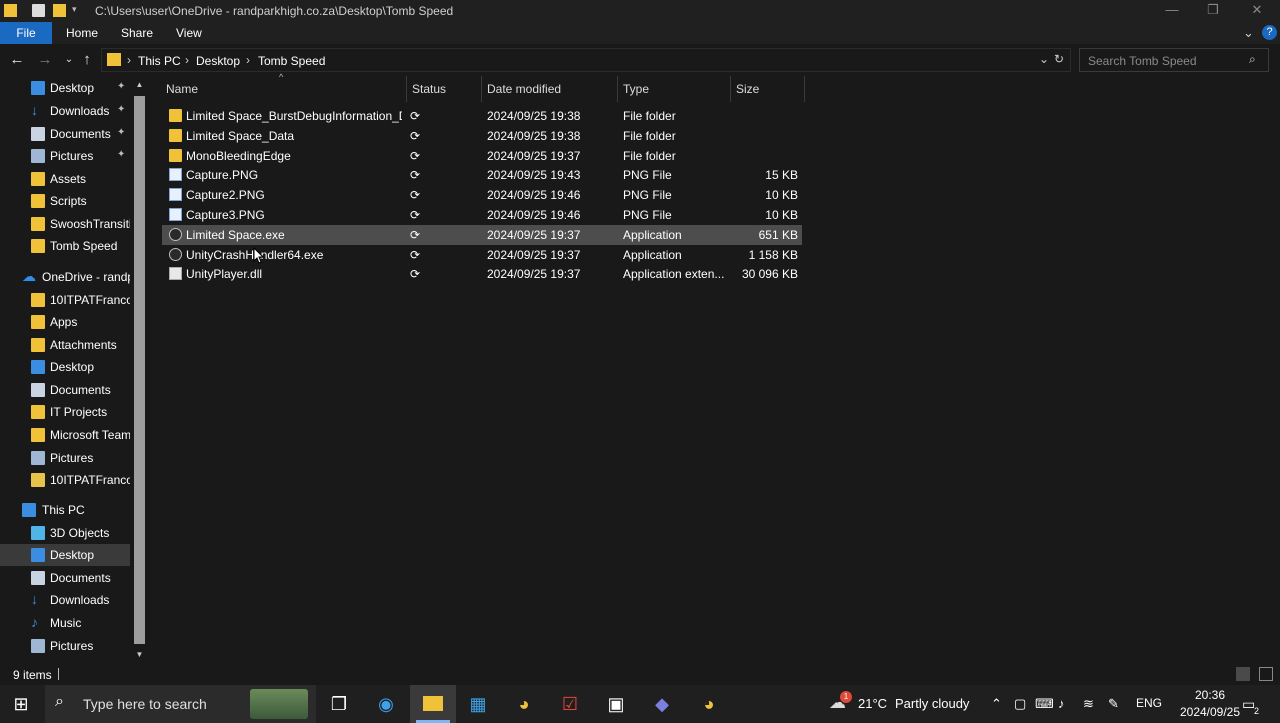  Describe the element at coordinates (65, 88) in the screenshot. I see `sidebar-item-desktop: Desktop ✦` at that location.